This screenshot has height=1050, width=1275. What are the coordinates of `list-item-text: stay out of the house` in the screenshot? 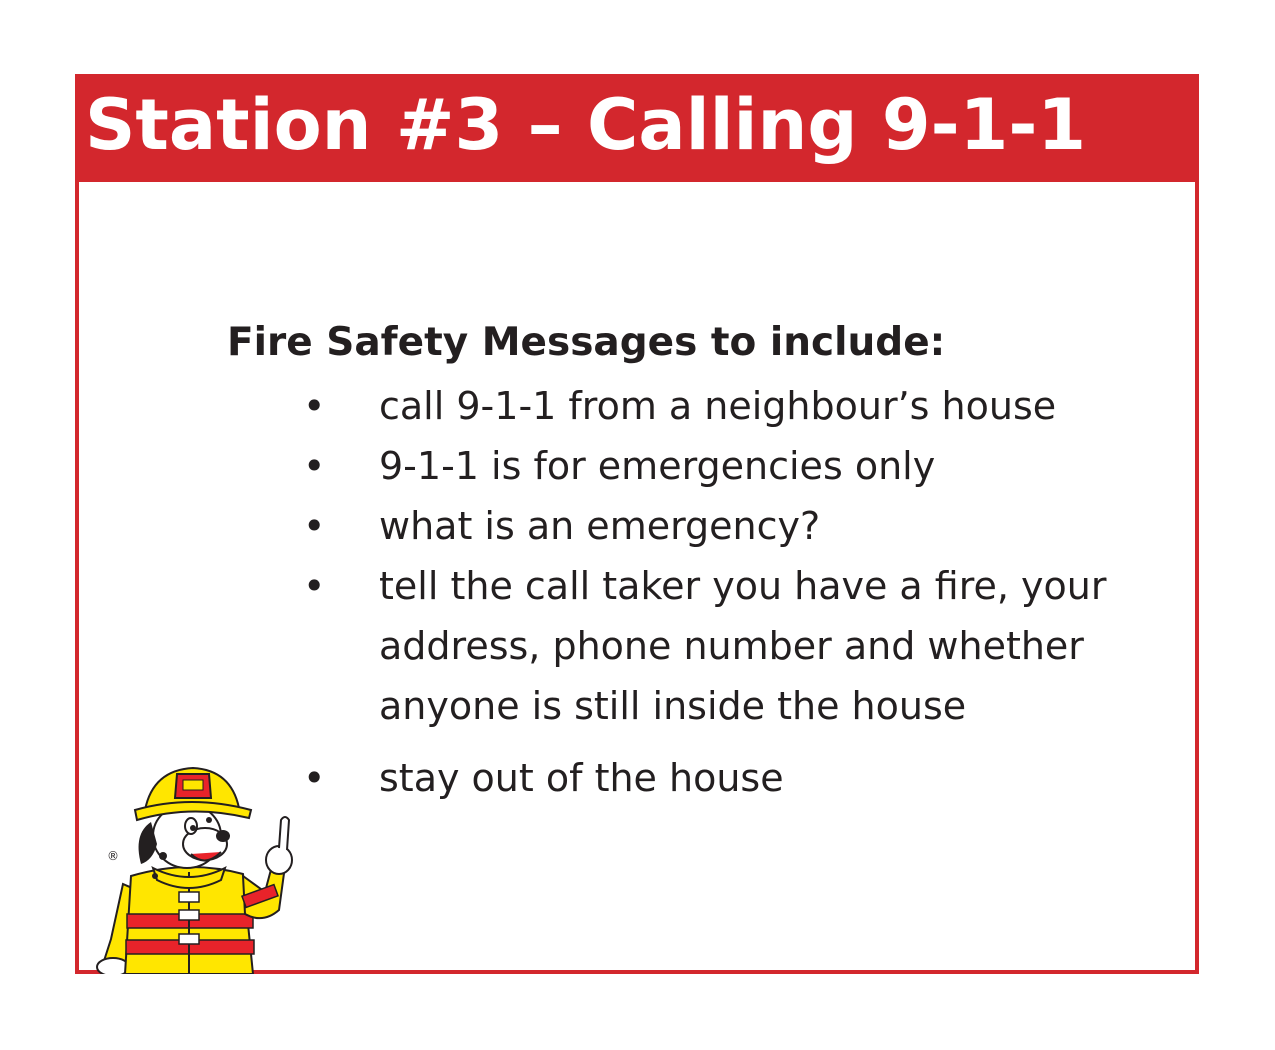 It's located at (581, 778).